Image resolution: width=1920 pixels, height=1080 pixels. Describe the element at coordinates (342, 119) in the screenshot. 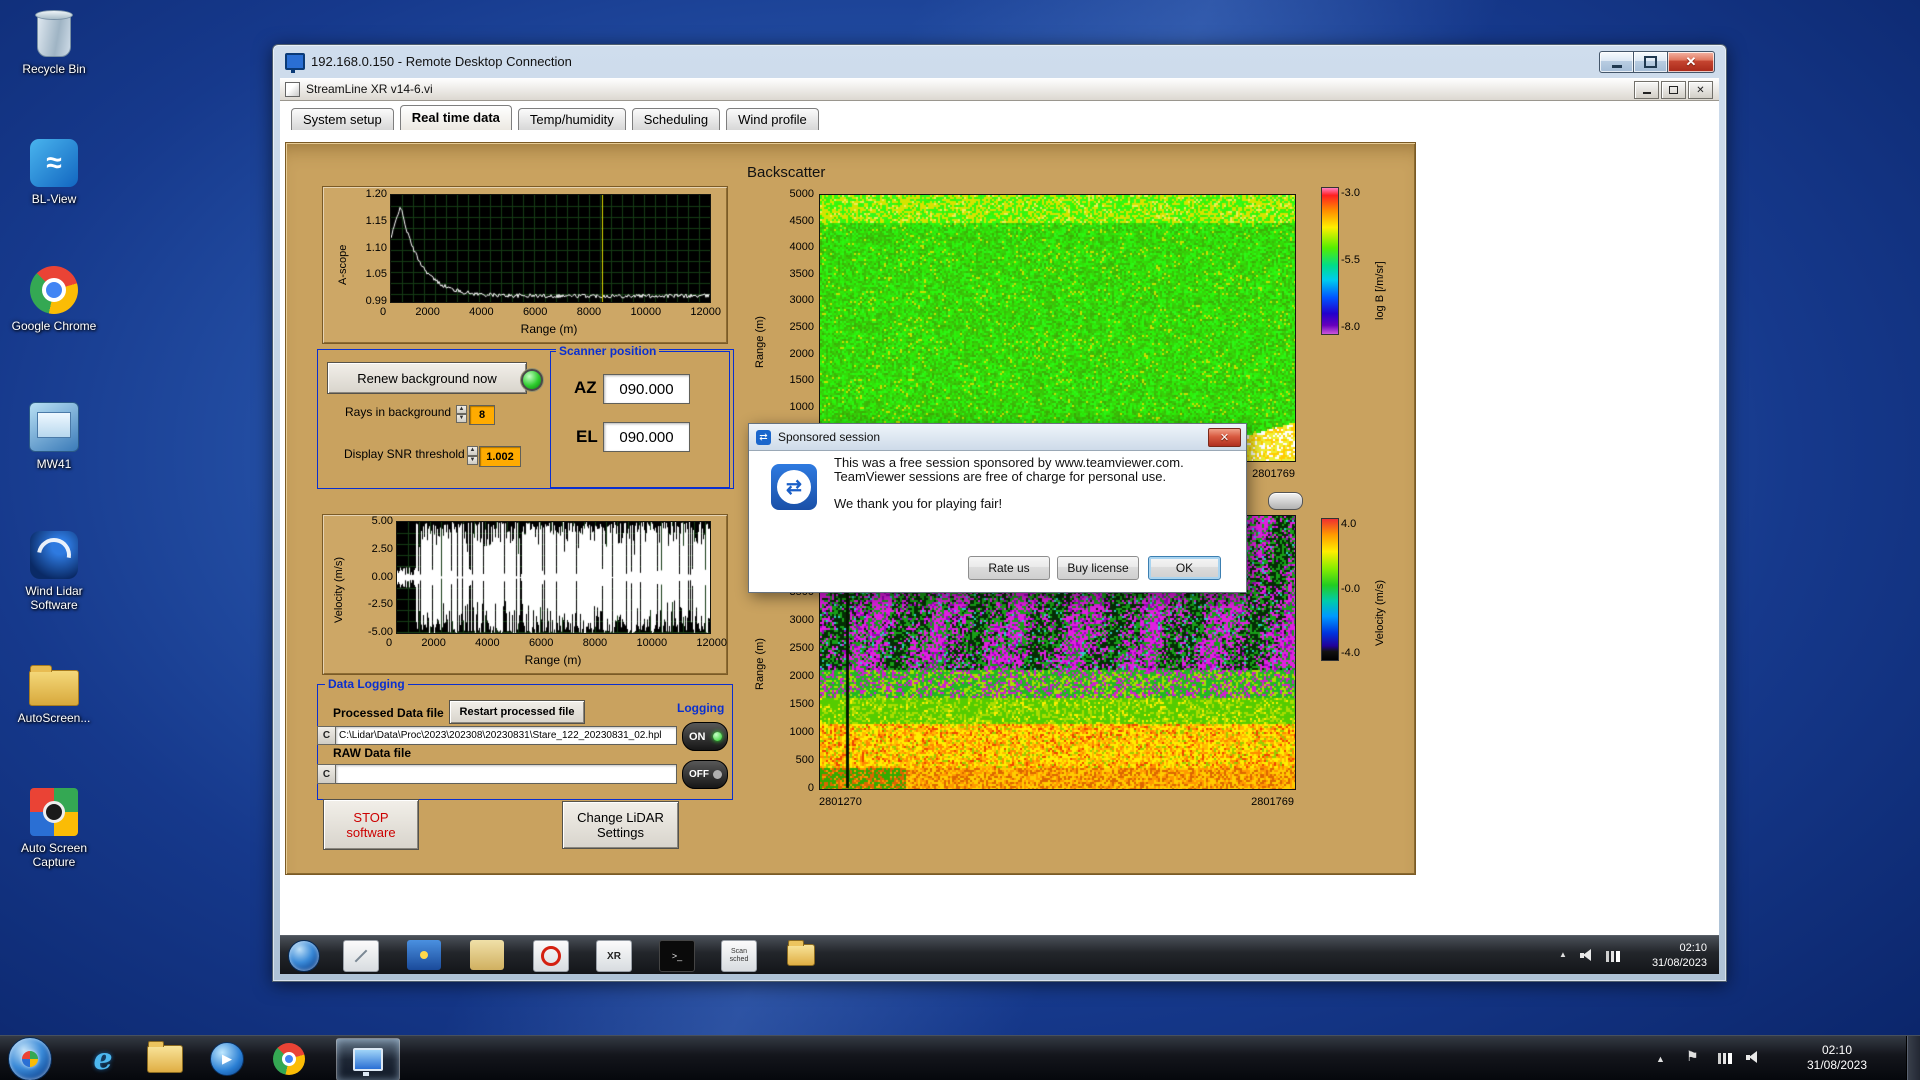

I see `tab-system-setup: System setup` at that location.